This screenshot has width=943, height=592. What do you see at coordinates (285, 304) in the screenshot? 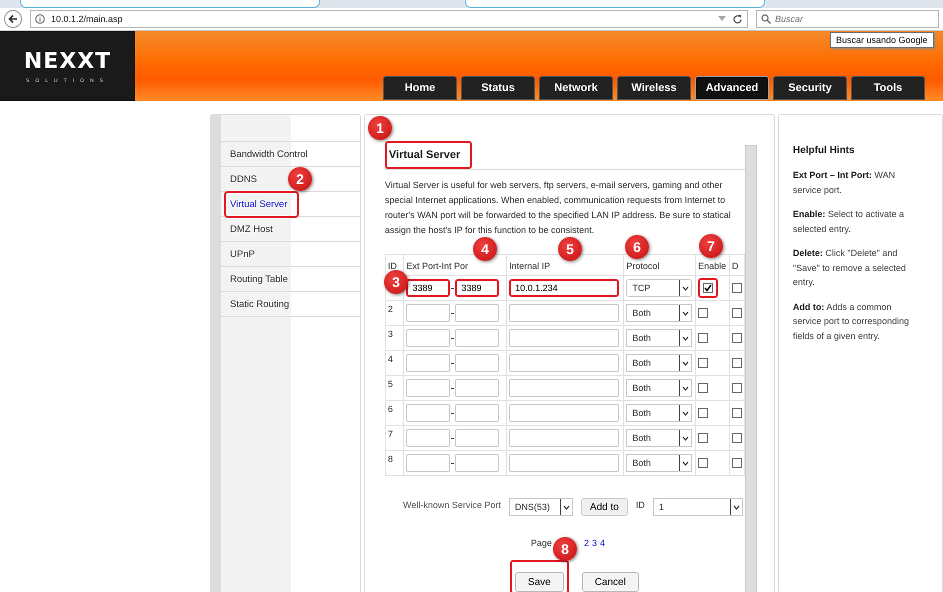
I see `sidebar-item: Static Routing` at bounding box center [285, 304].